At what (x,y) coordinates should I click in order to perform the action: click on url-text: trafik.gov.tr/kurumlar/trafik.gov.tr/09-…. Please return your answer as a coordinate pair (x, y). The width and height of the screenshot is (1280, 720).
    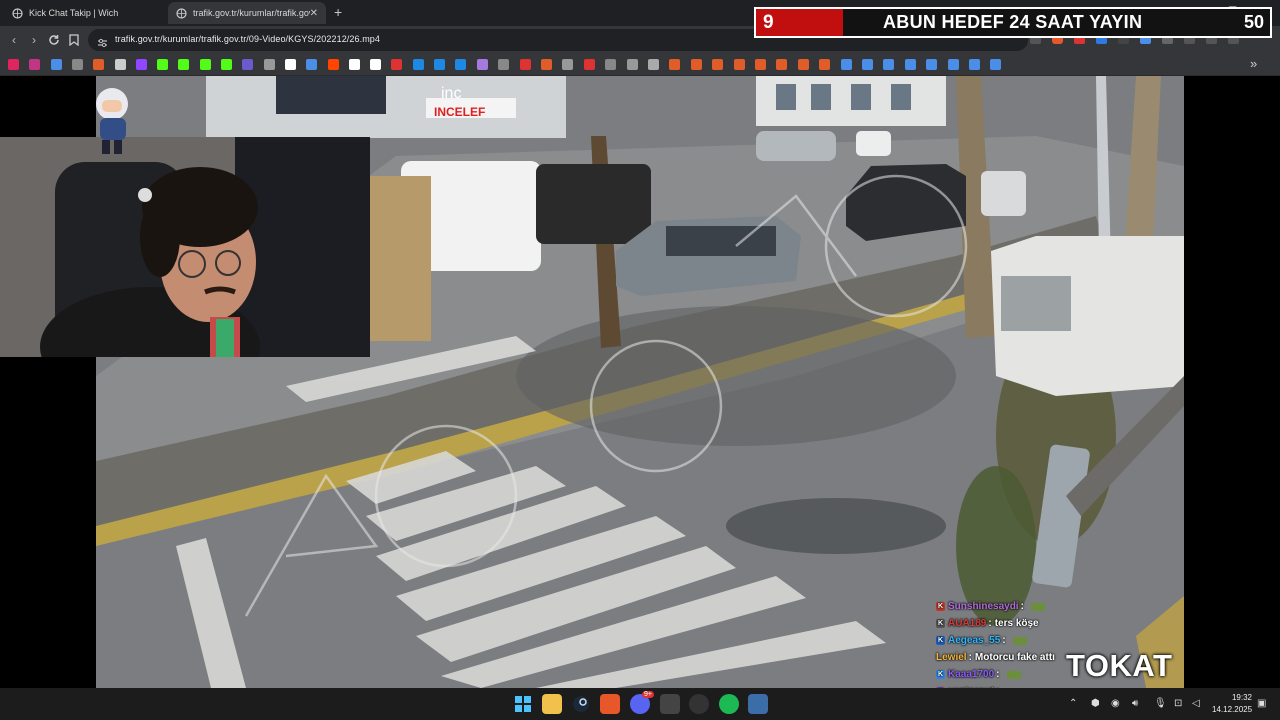
    Looking at the image, I should click on (248, 39).